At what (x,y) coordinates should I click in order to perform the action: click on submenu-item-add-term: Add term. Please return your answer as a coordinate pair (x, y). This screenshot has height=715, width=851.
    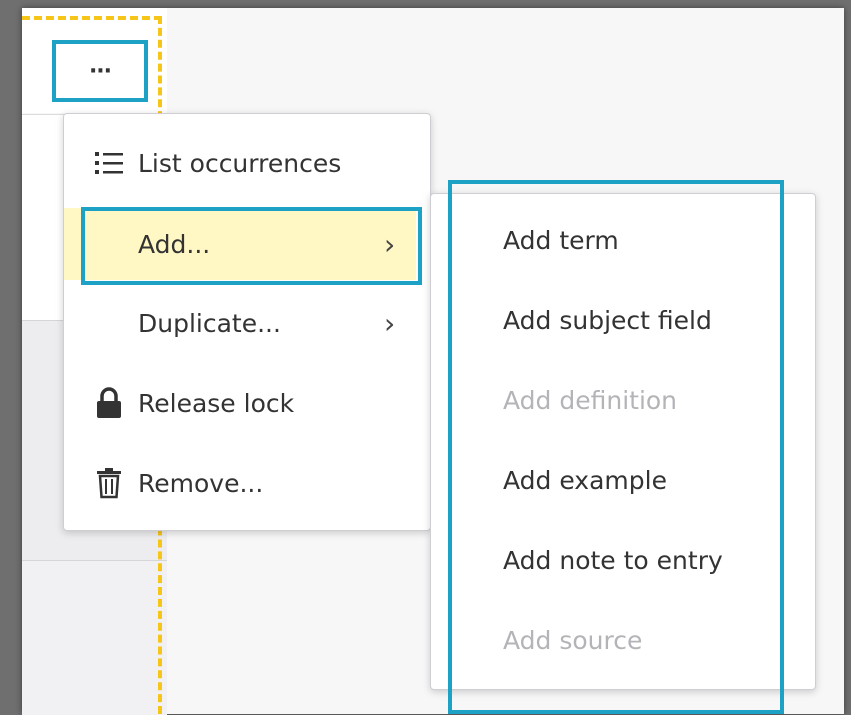
    Looking at the image, I should click on (561, 240).